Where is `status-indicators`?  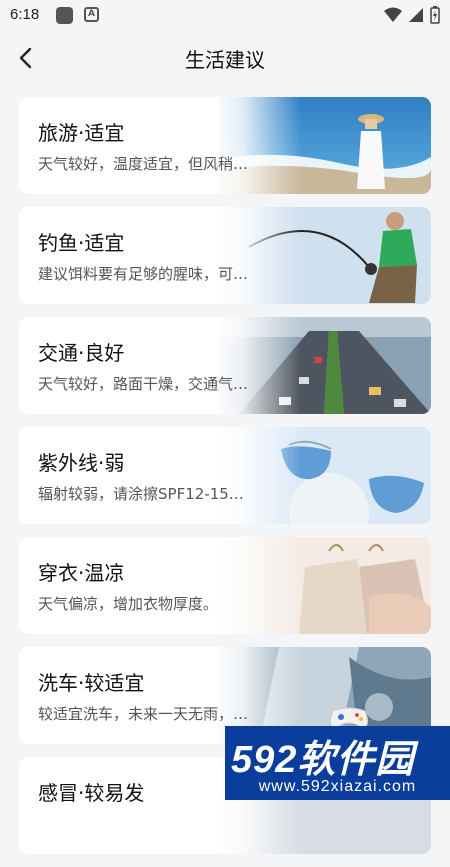 status-indicators is located at coordinates (412, 15).